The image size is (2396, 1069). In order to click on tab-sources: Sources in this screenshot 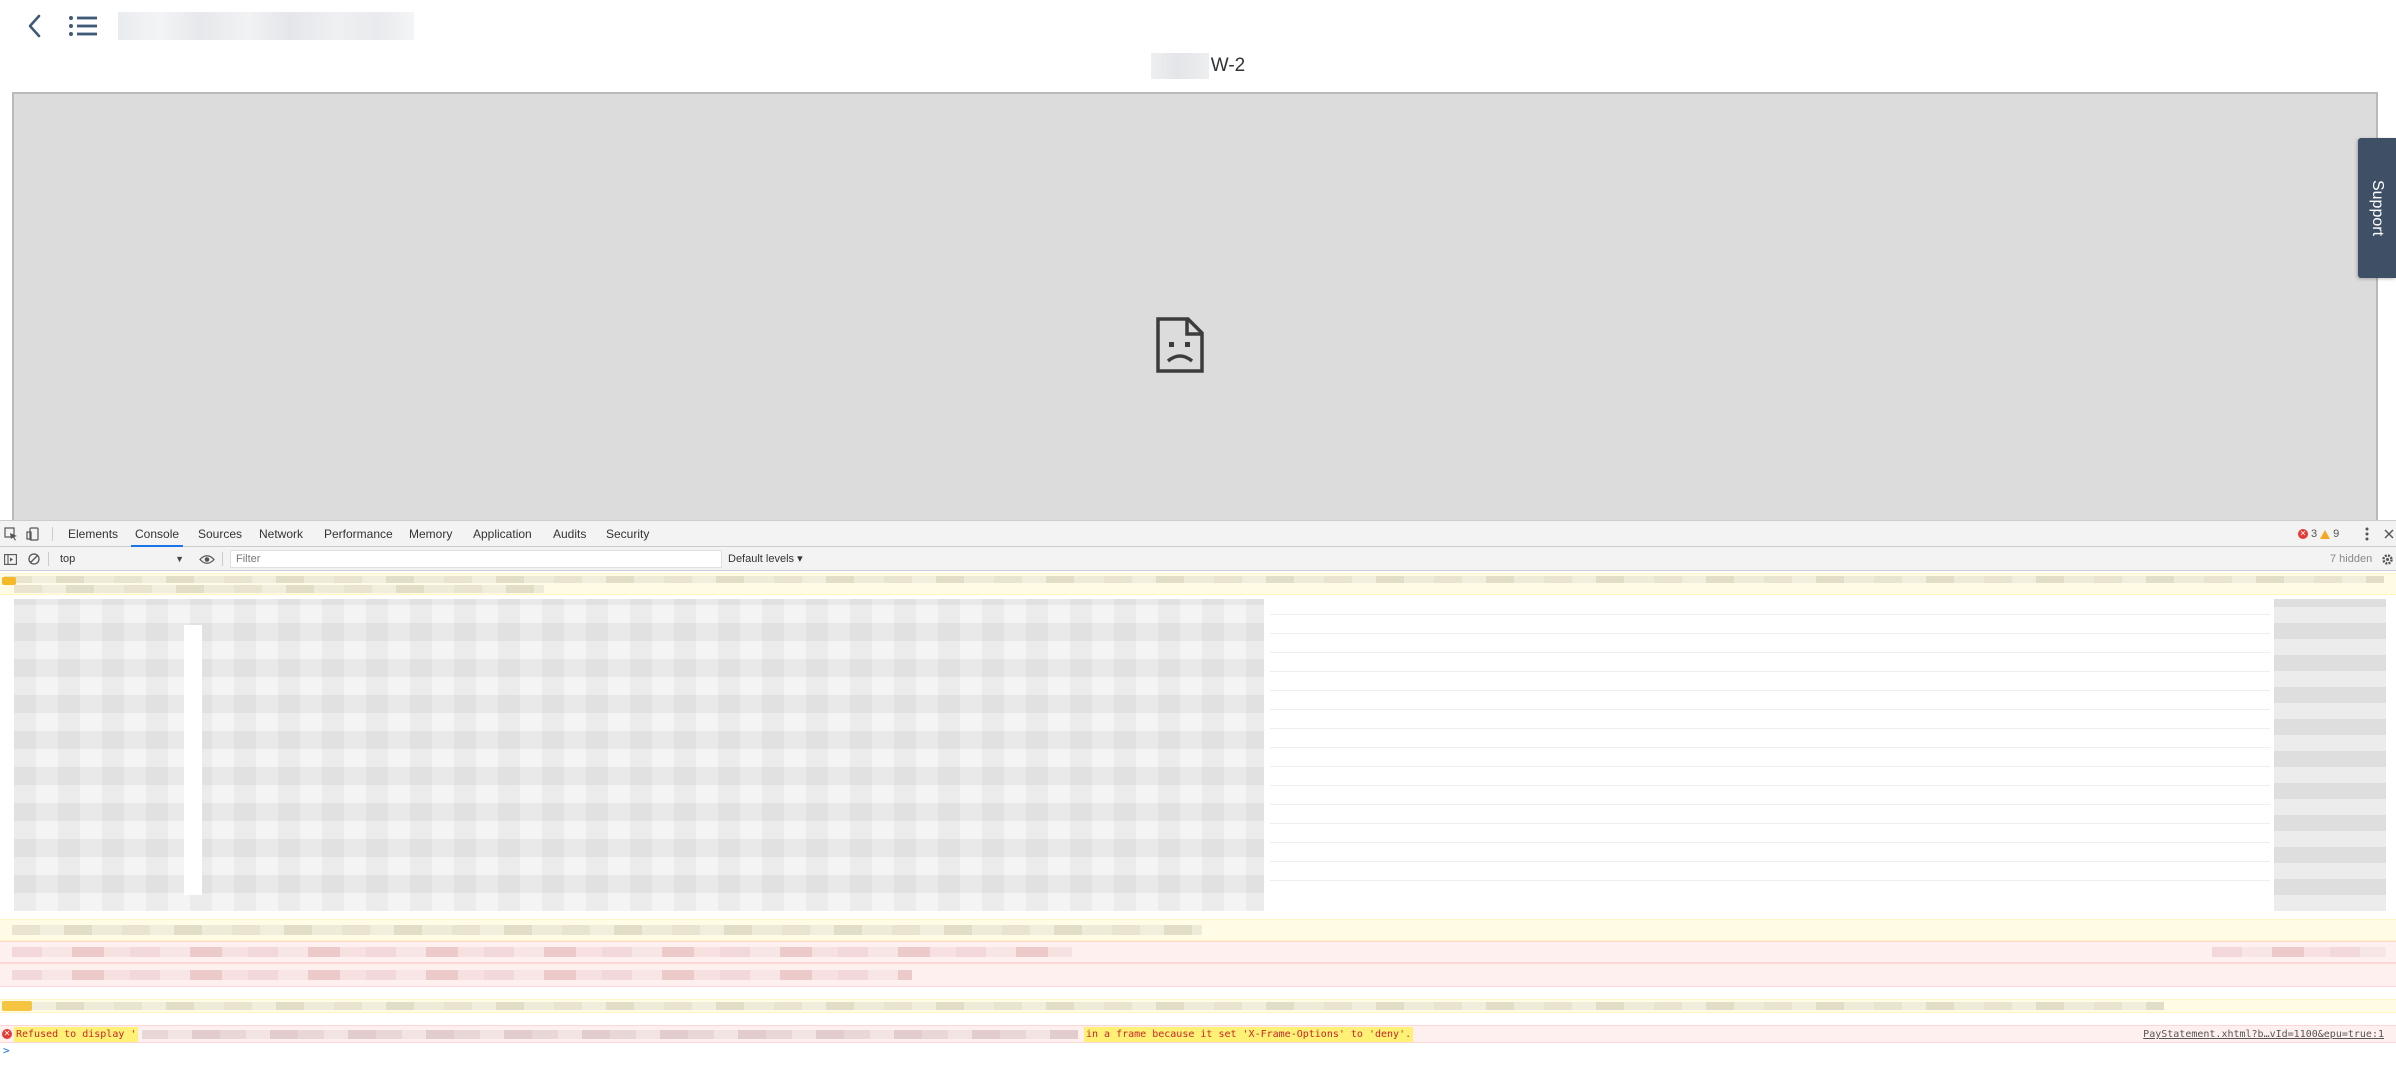, I will do `click(220, 534)`.